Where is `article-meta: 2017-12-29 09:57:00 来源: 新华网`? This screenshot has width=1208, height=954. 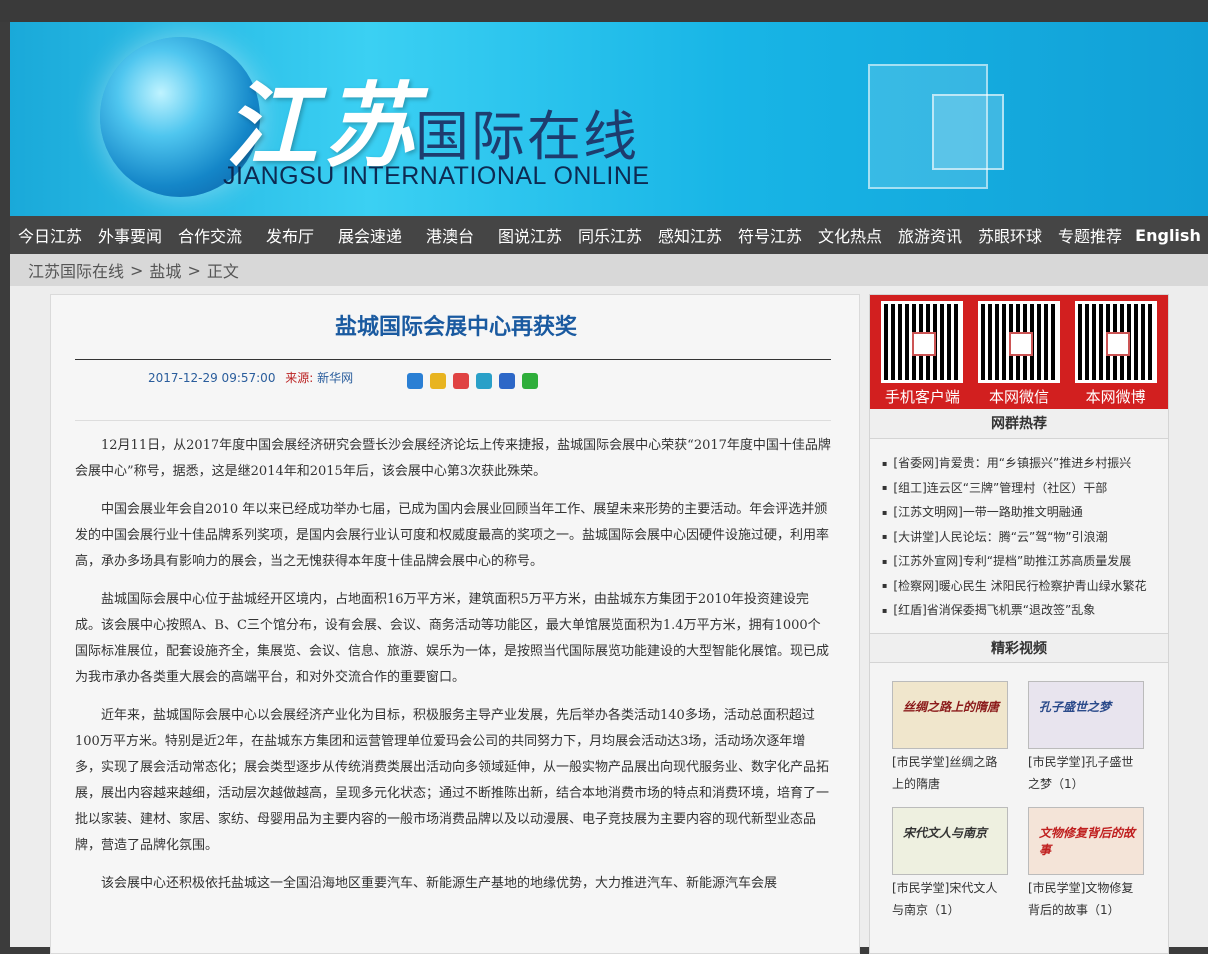
article-meta: 2017-12-29 09:57:00 来源: 新华网 is located at coordinates (250, 377).